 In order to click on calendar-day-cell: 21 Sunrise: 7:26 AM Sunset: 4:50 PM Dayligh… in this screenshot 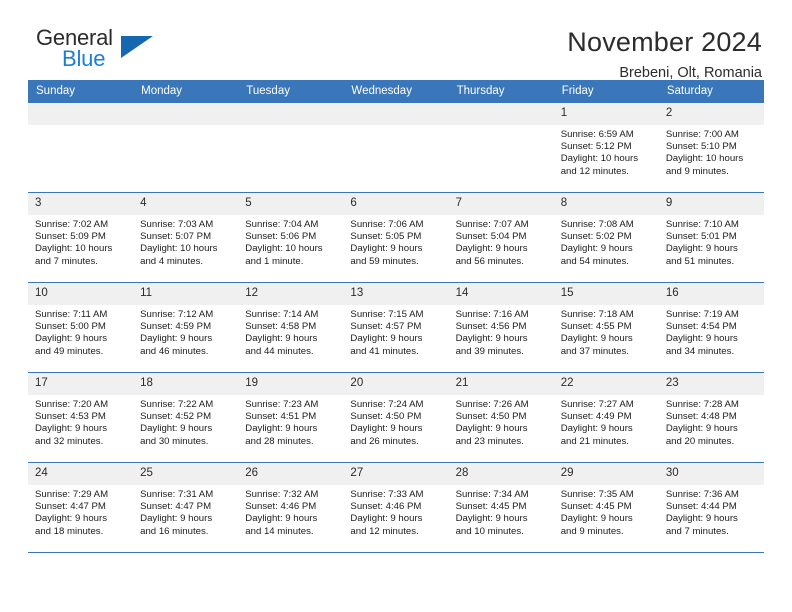, I will do `click(501, 417)`.